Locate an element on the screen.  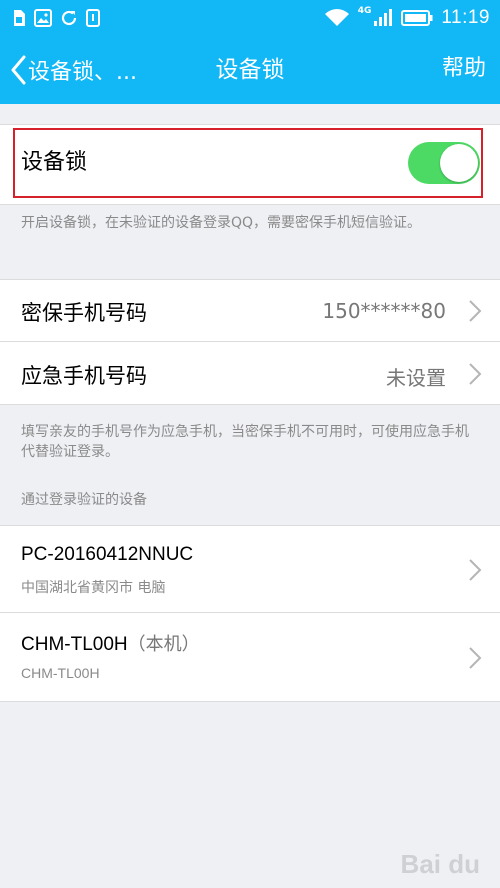
emergency-phone-hint: 填写亲友的手机号作为应急手机，当密保手机不可用时，可使用应急手机代替验证登录。 is located at coordinates (245, 442).